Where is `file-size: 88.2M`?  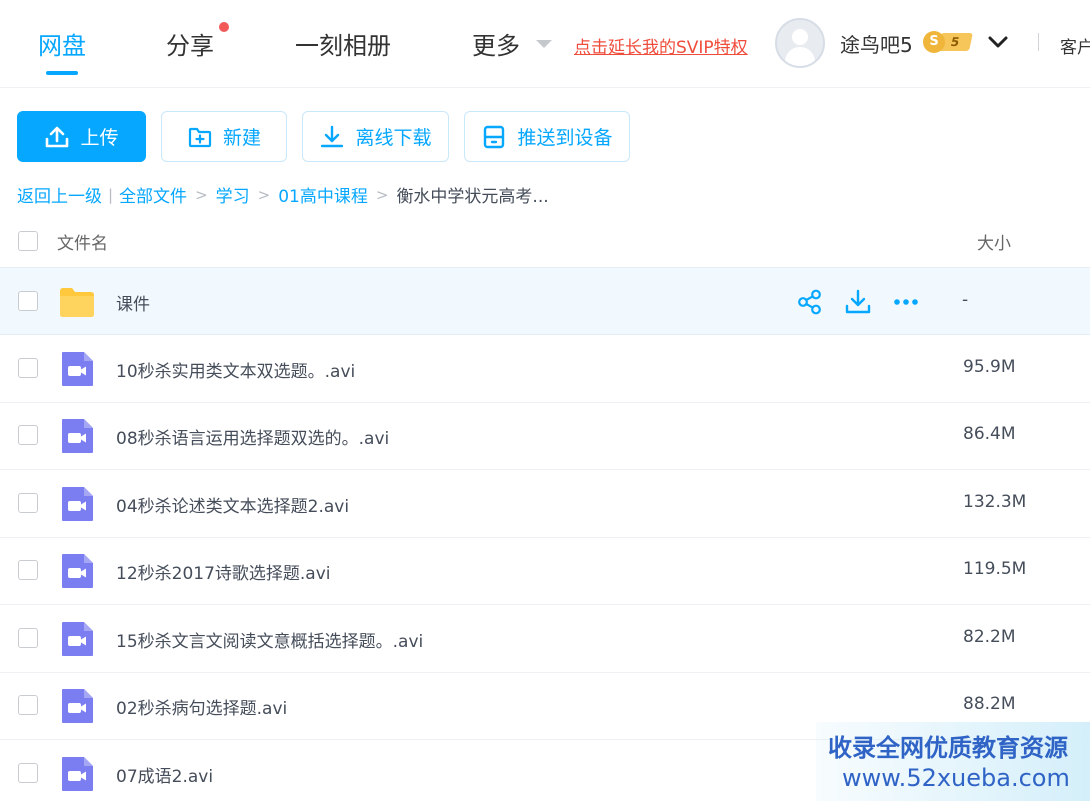 file-size: 88.2M is located at coordinates (989, 704).